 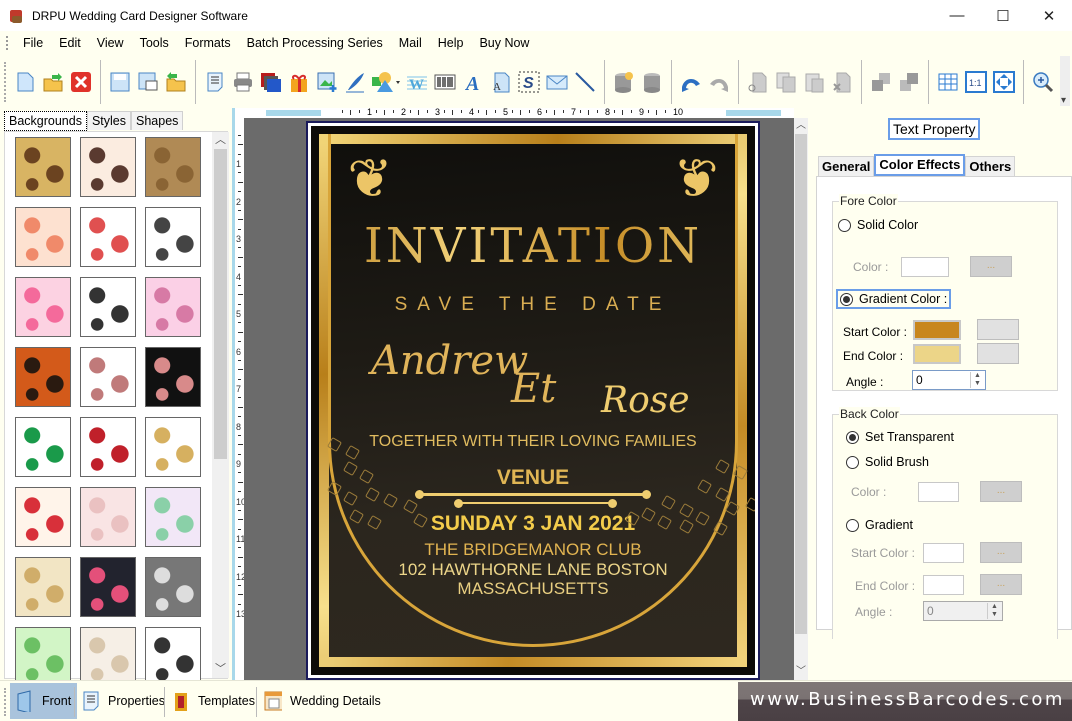 What do you see at coordinates (879, 525) in the screenshot?
I see `gradient-radio: Gradient` at bounding box center [879, 525].